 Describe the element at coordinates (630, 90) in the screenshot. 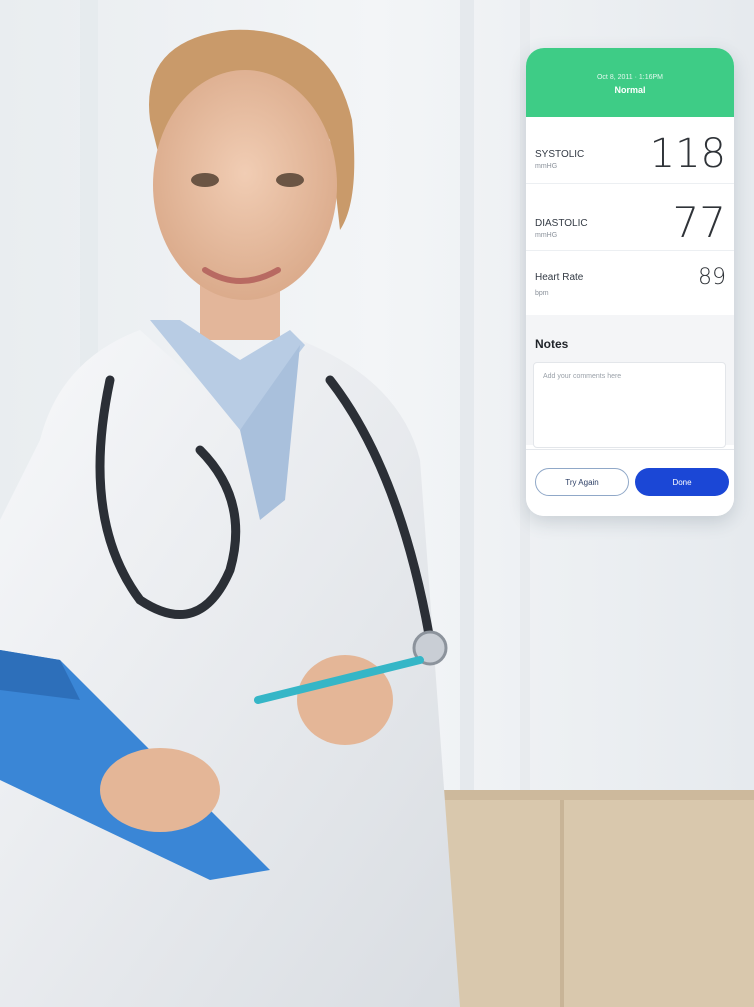

I see `reading-status: Normal` at that location.